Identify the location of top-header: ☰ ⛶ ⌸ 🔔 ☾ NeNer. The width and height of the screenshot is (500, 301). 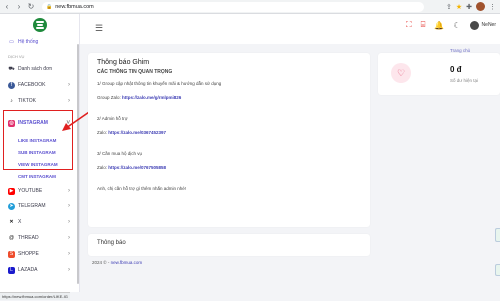
(290, 29).